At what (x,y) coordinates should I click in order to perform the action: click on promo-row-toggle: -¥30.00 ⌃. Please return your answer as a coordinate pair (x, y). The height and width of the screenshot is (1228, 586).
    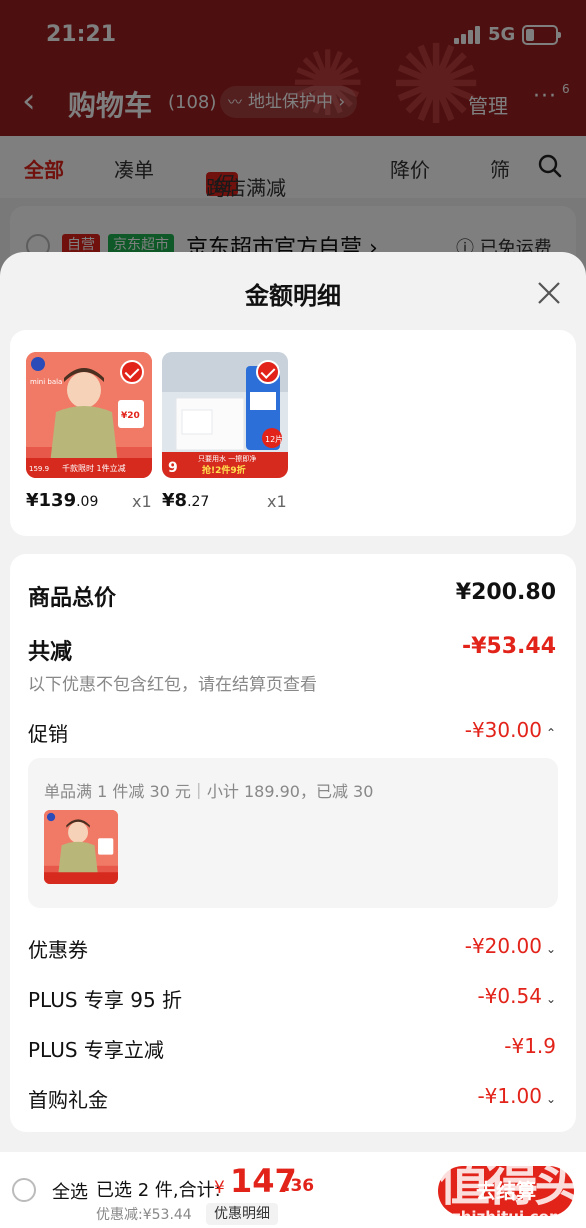
    Looking at the image, I should click on (510, 730).